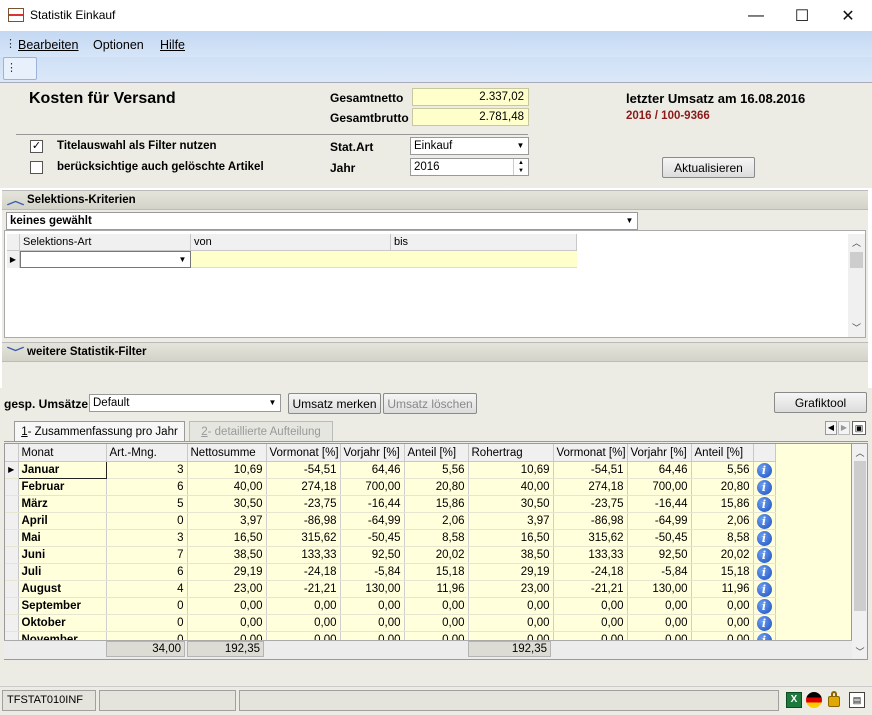 Image resolution: width=872 pixels, height=715 pixels. What do you see at coordinates (372, 470) in the screenshot?
I see `value-cell: 64,46` at bounding box center [372, 470].